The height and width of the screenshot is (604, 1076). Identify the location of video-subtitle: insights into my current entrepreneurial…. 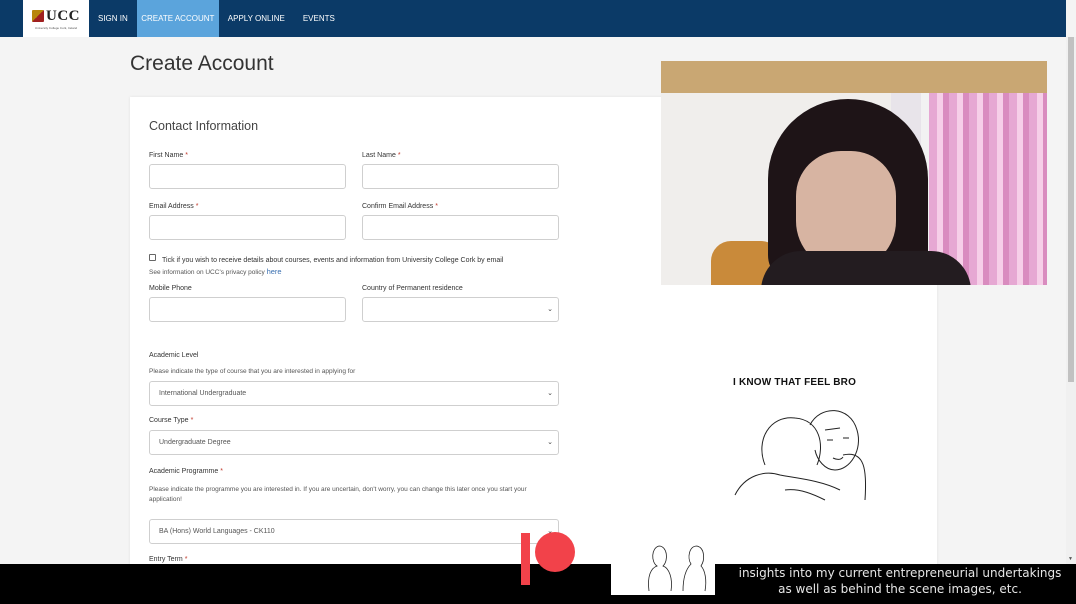
(900, 581).